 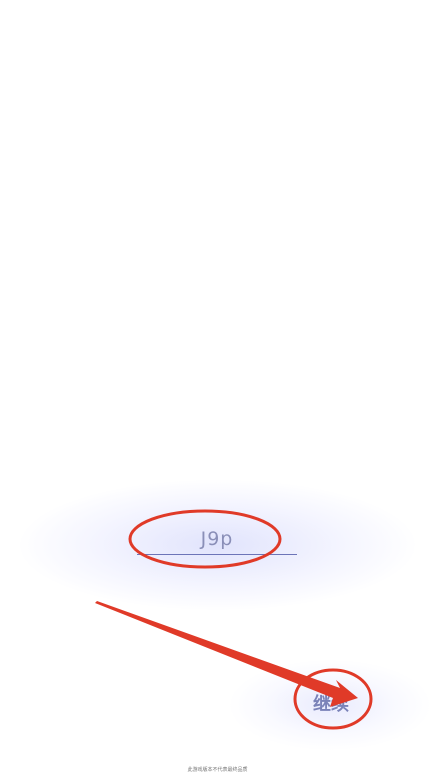 What do you see at coordinates (331, 703) in the screenshot?
I see `continue-button: 继续` at bounding box center [331, 703].